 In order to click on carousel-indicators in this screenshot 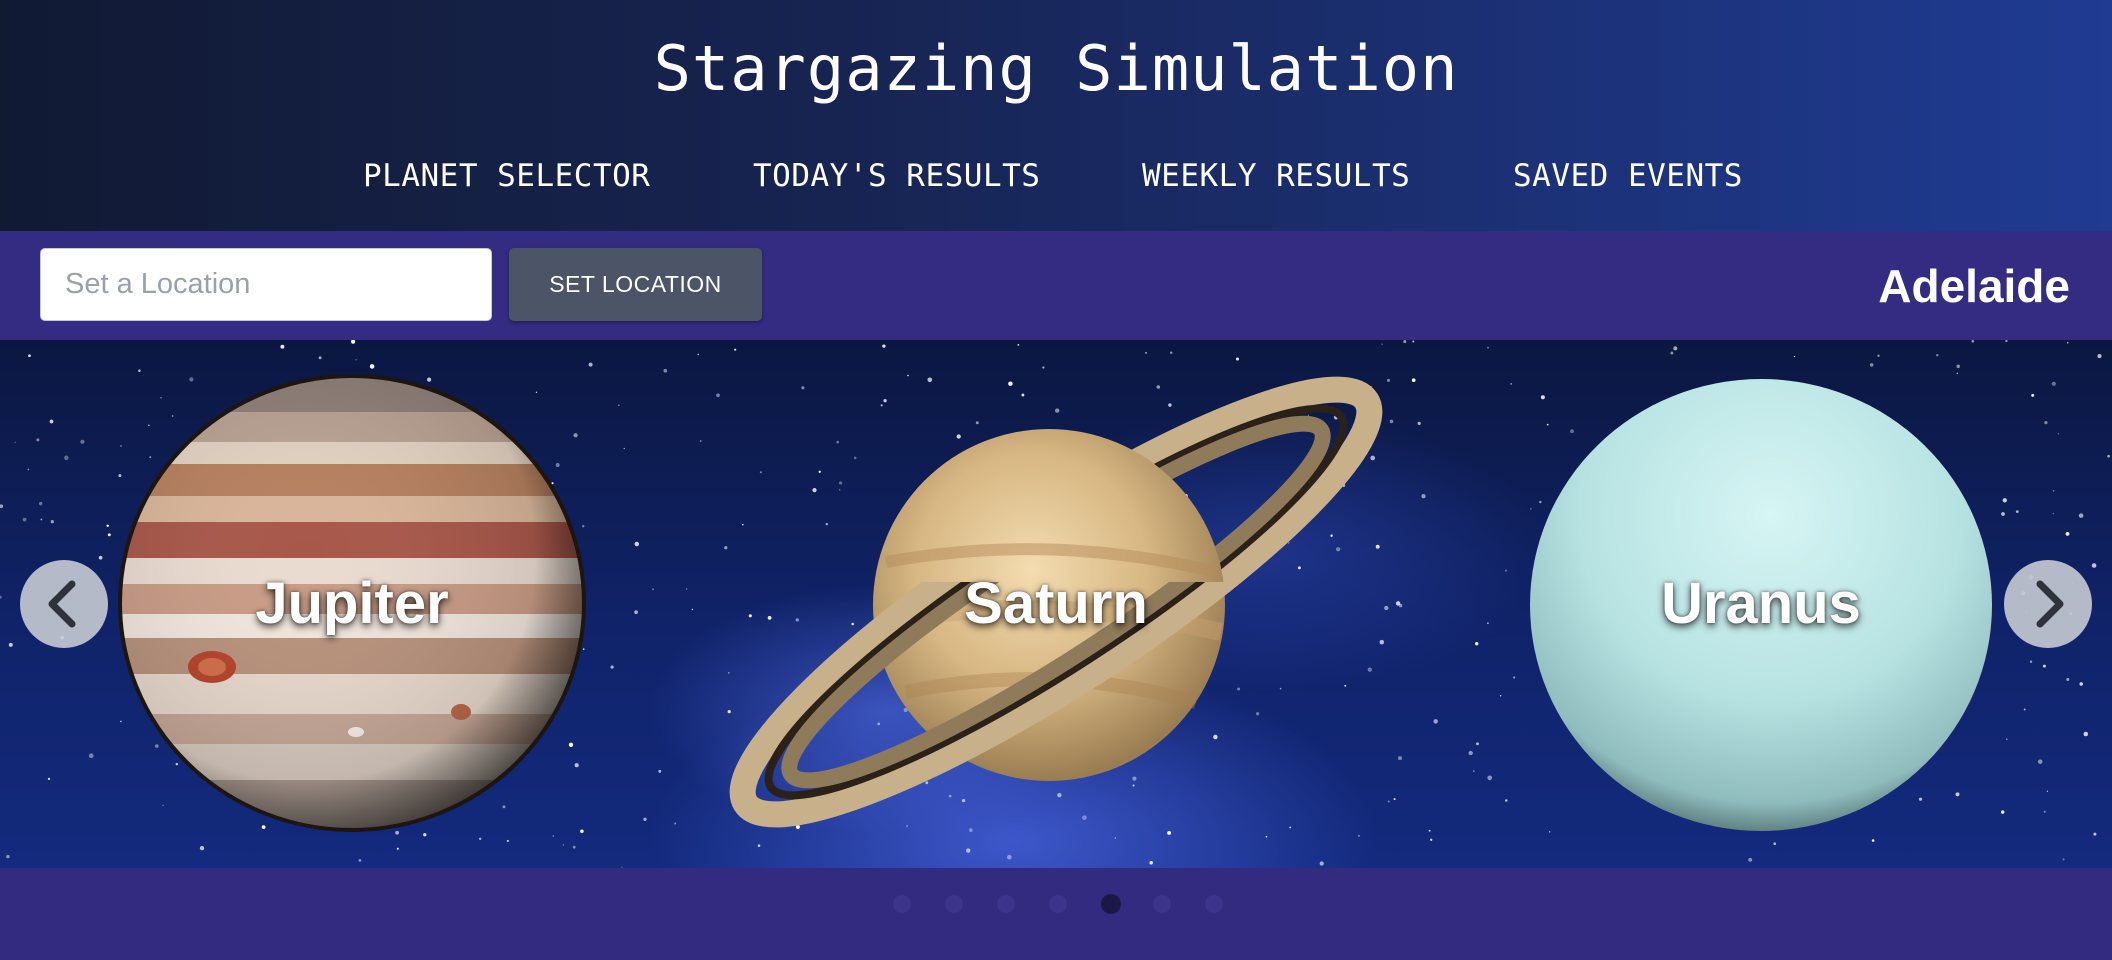, I will do `click(1056, 914)`.